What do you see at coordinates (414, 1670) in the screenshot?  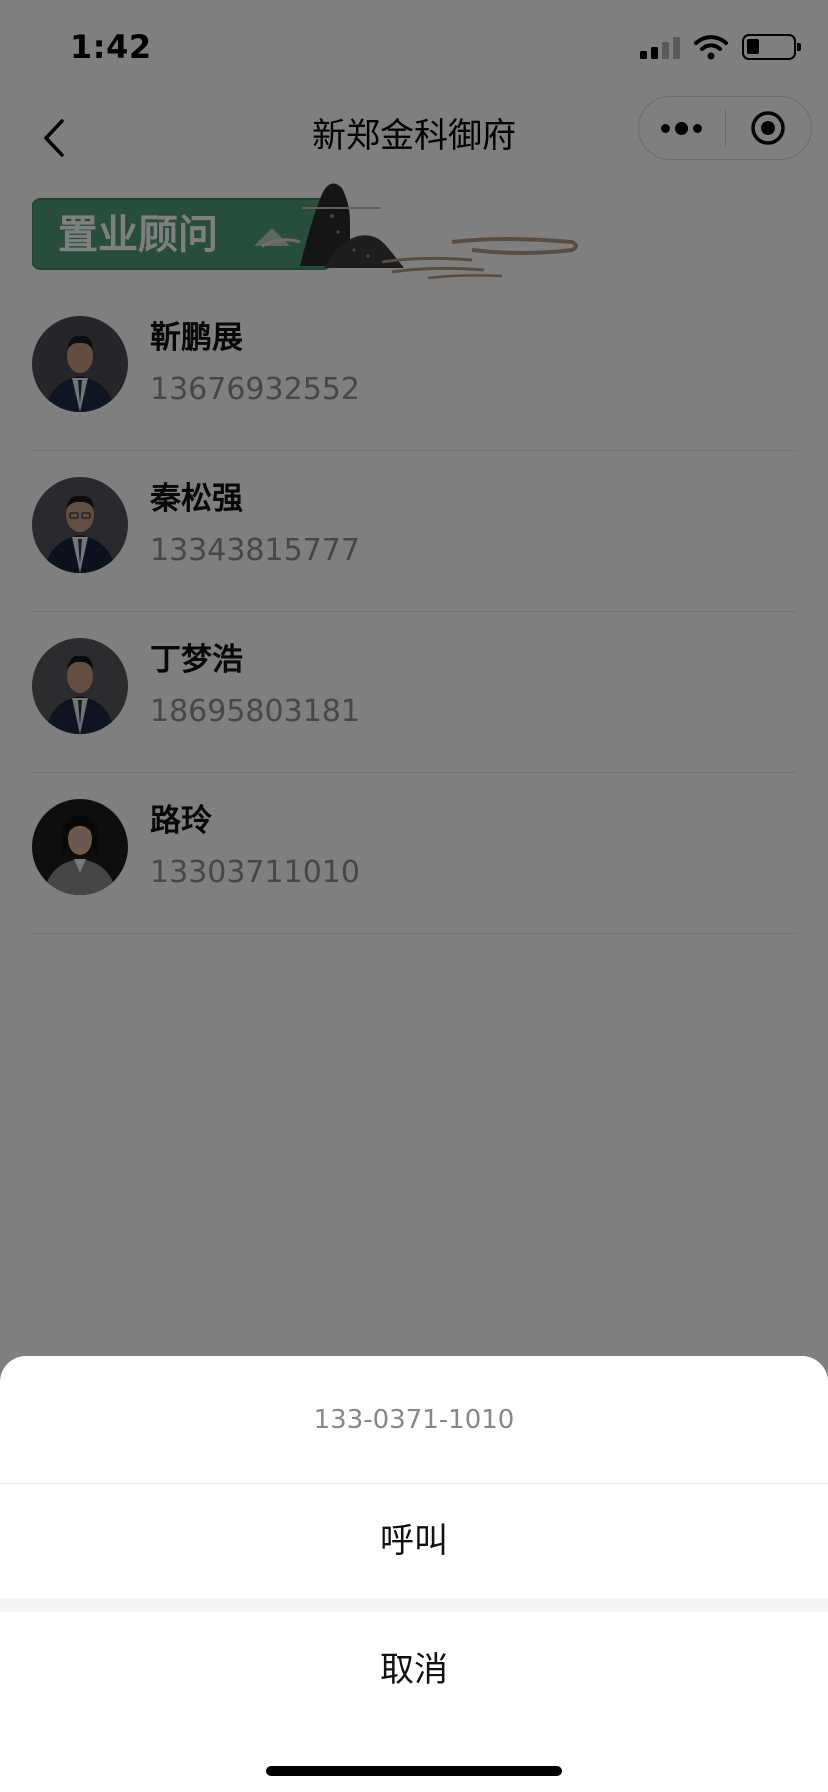 I see `cancel-button: 取消` at bounding box center [414, 1670].